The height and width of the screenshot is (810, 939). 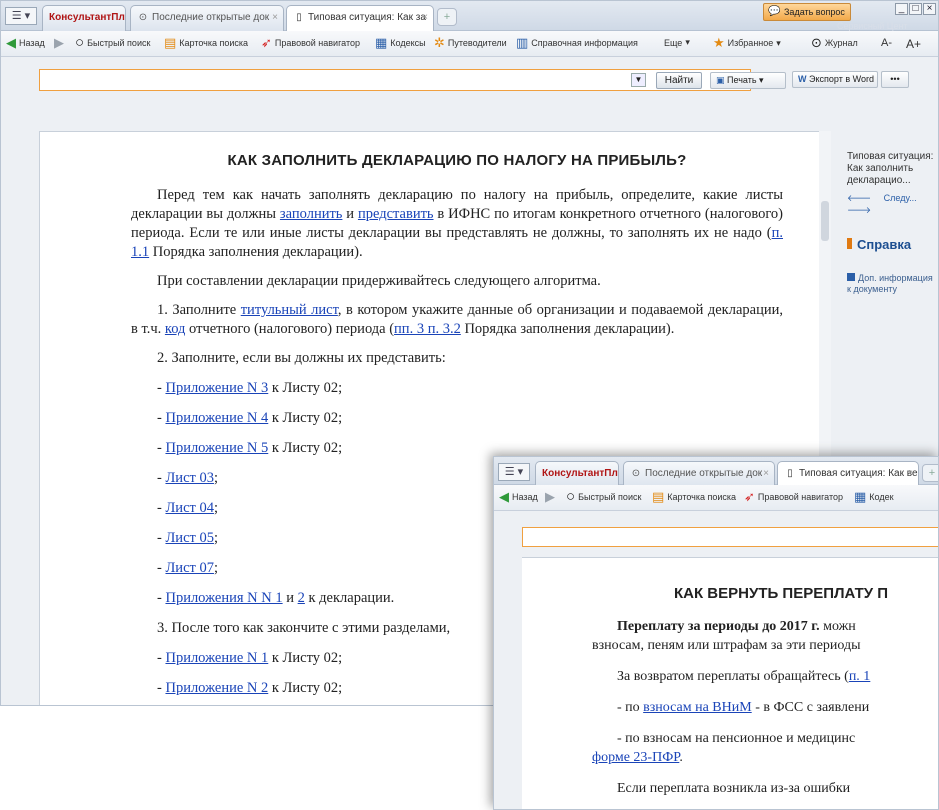 I want to click on tab-document: ▯ Типовая ситуация: Как вер ×, so click(x=848, y=474).